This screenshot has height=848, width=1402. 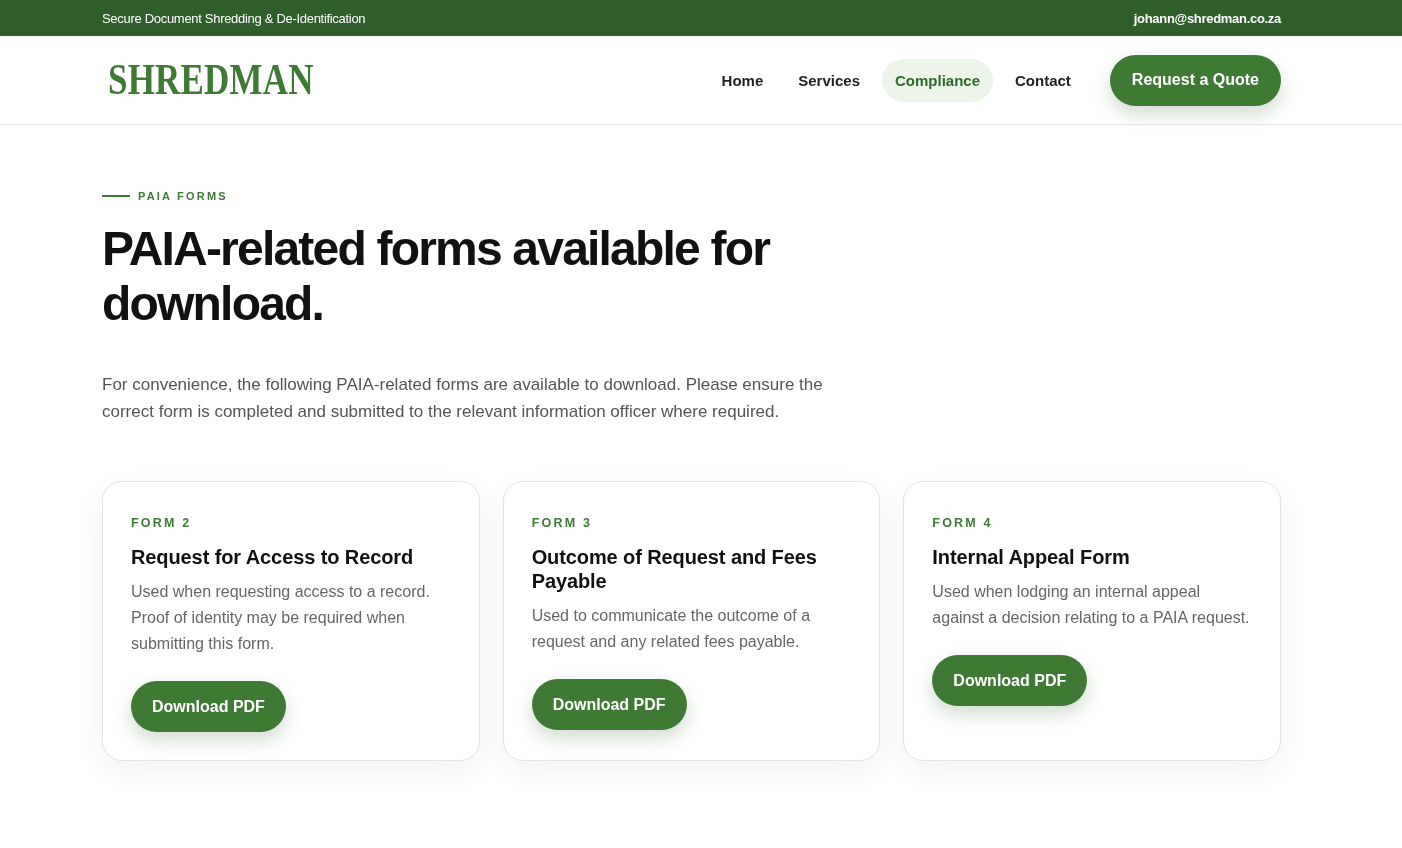 I want to click on nav-link: Contact, so click(x=1043, y=80).